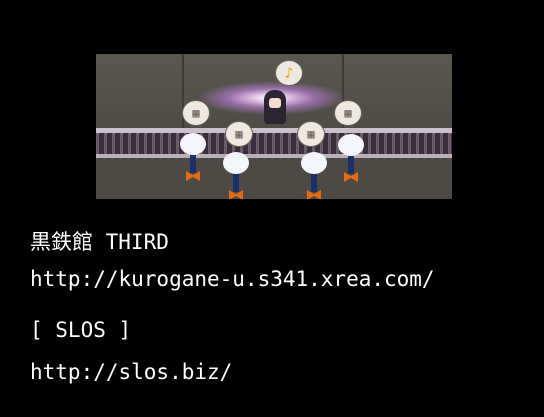  I want to click on music-note-icon: ♪, so click(289, 73).